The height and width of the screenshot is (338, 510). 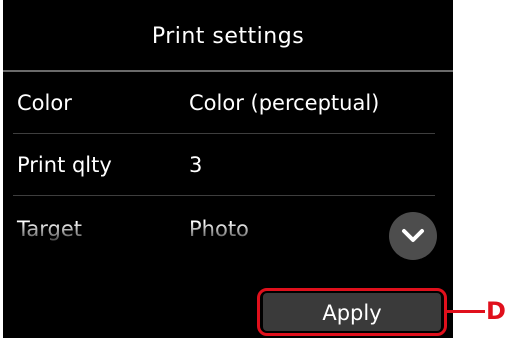 What do you see at coordinates (64, 165) in the screenshot?
I see `setting-label-print-quality: Print qlty` at bounding box center [64, 165].